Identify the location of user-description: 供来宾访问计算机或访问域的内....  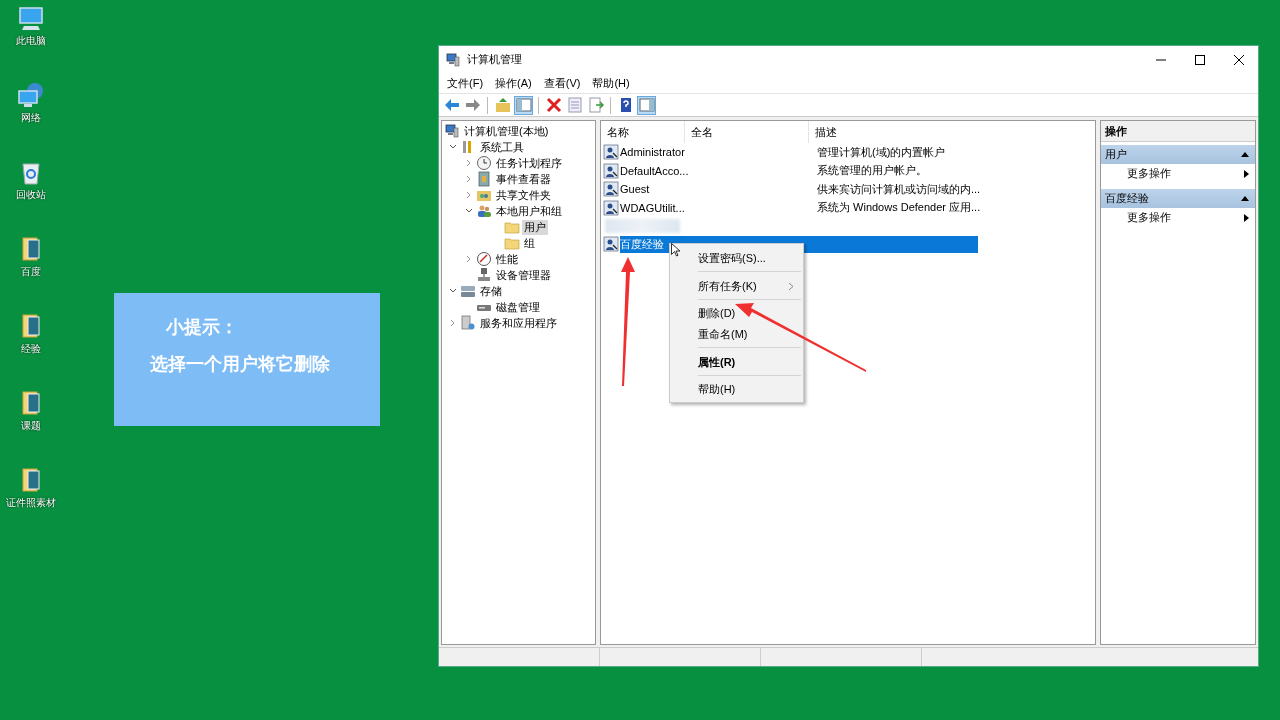
(897, 189).